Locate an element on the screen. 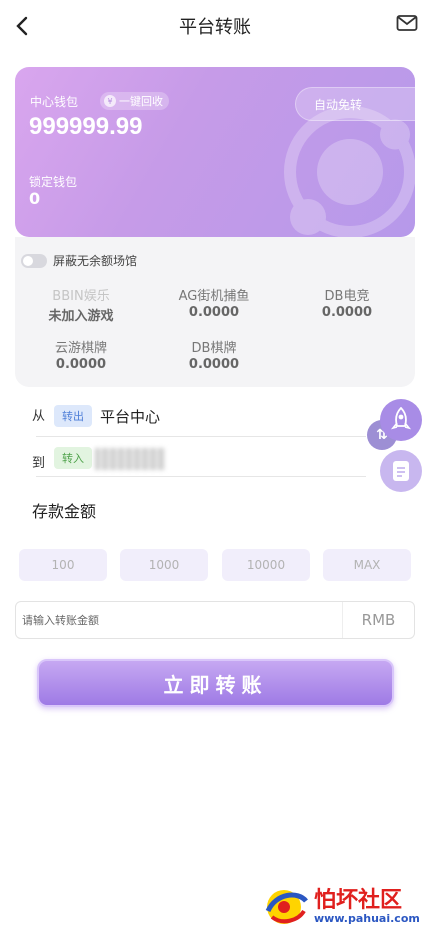 Image resolution: width=430 pixels, height=932 pixels. hide-empty-label: 屏蔽无余额场馆 is located at coordinates (95, 261).